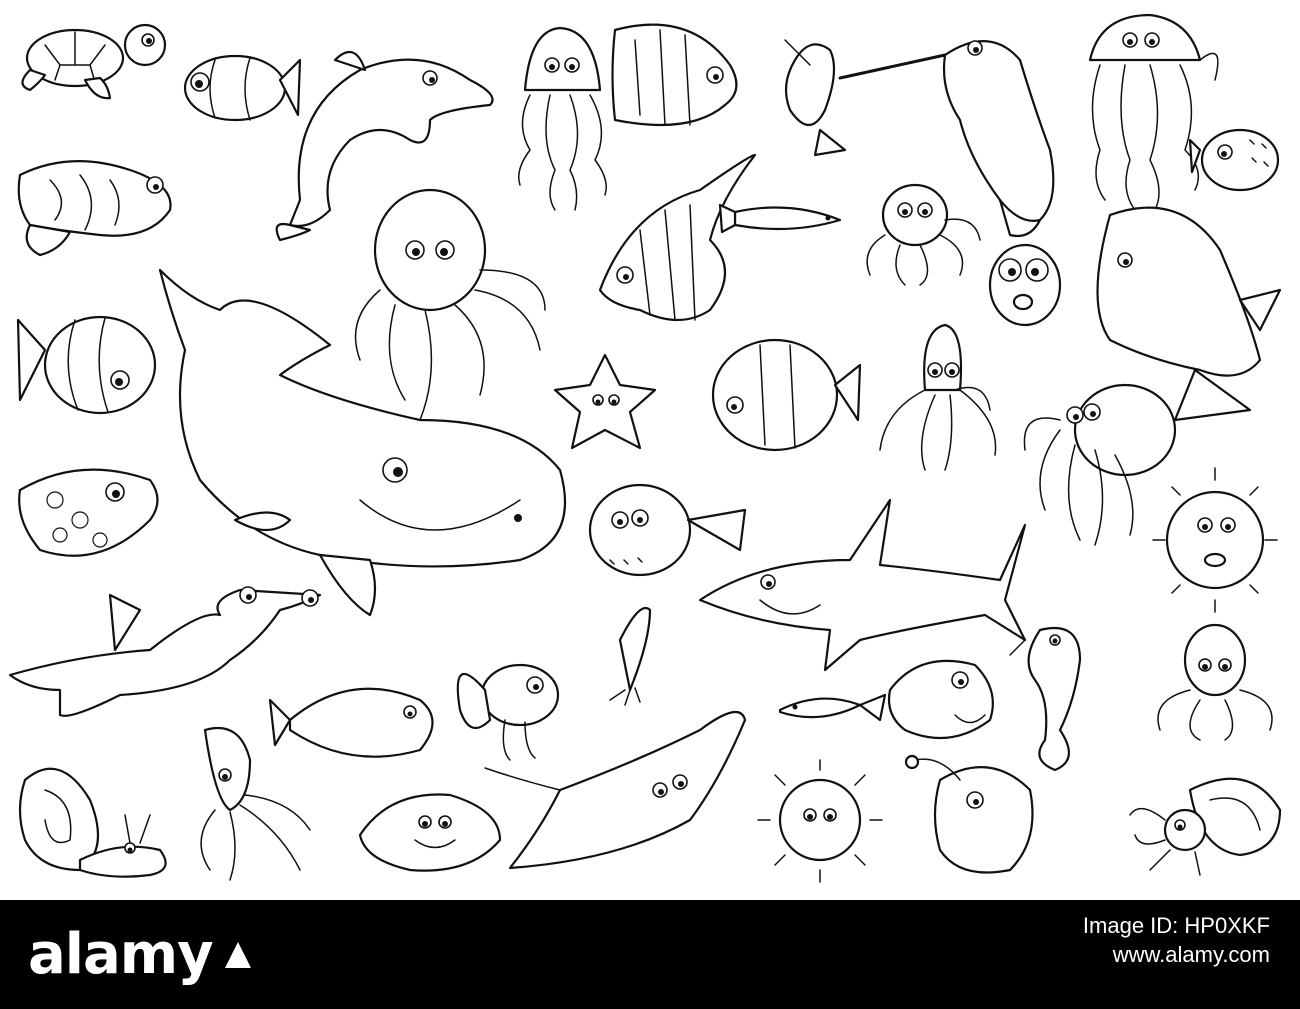 The image size is (1300, 1009). What do you see at coordinates (94, 61) in the screenshot?
I see `sea-turtle` at bounding box center [94, 61].